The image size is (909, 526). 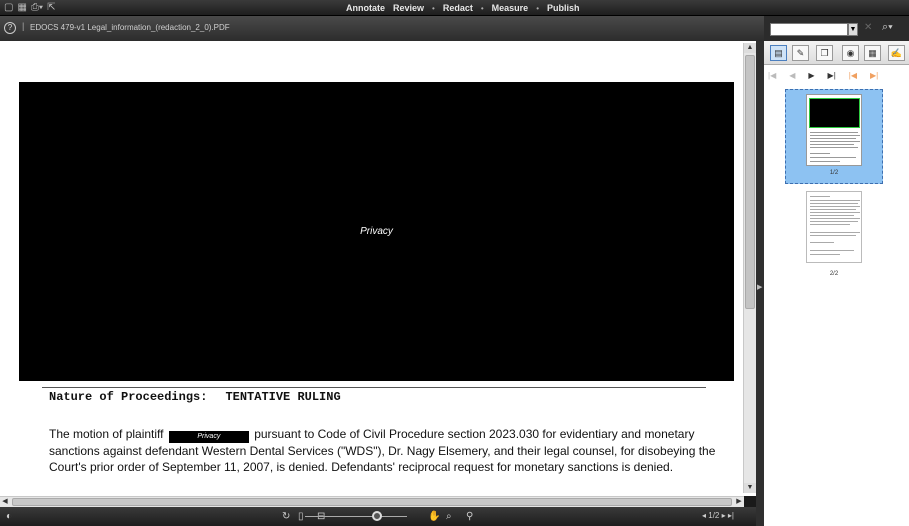 What do you see at coordinates (750, 182) in the screenshot?
I see `vertical-scroll-thumb` at bounding box center [750, 182].